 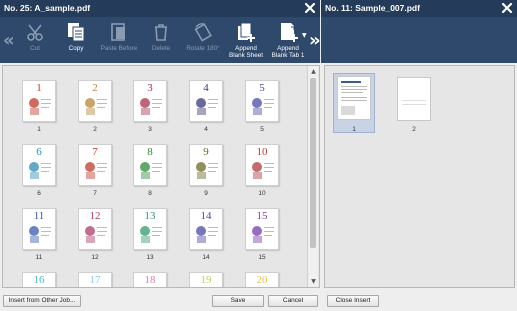 I want to click on page-thumbnail: 4, so click(x=206, y=101).